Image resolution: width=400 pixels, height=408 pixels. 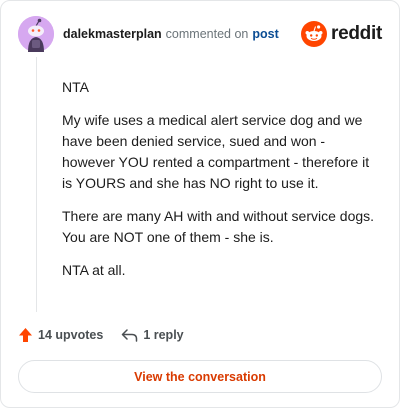 What do you see at coordinates (207, 34) in the screenshot?
I see `commented-label: commented on` at bounding box center [207, 34].